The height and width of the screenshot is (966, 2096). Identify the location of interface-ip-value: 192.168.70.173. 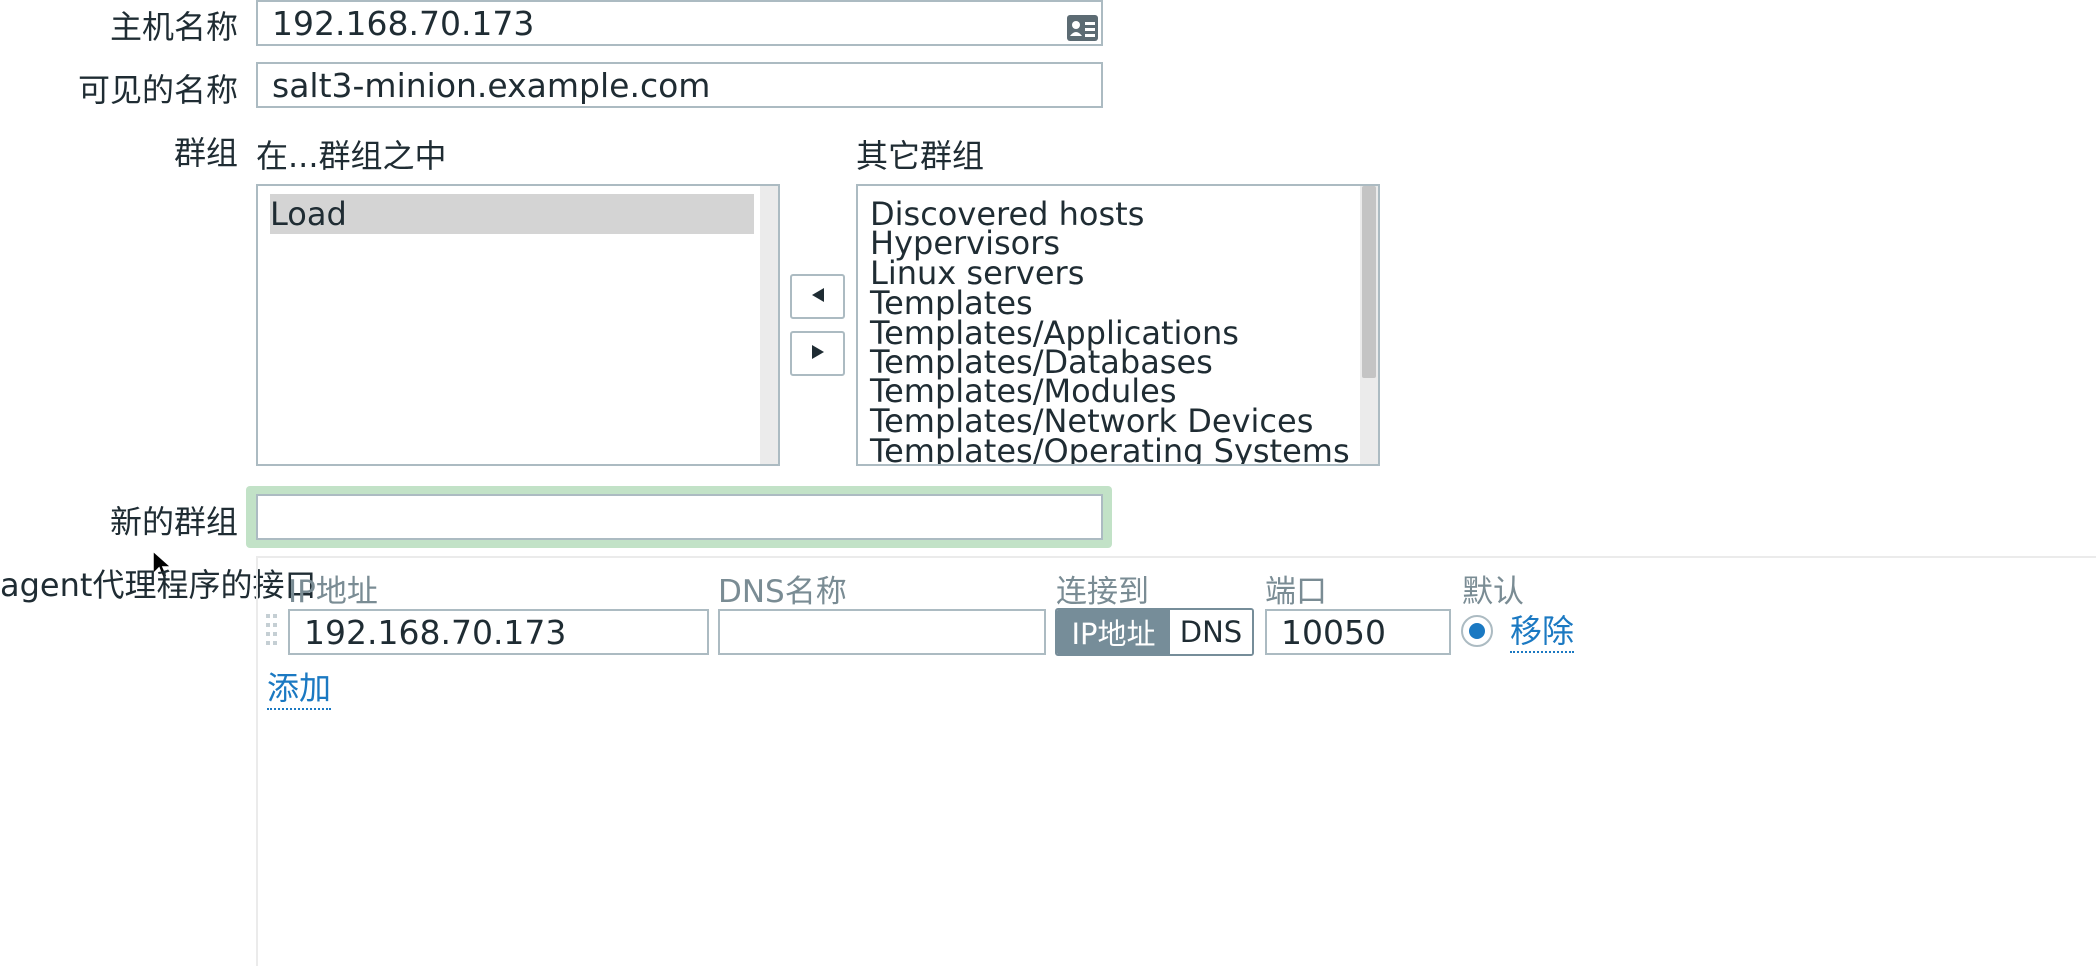
(435, 632).